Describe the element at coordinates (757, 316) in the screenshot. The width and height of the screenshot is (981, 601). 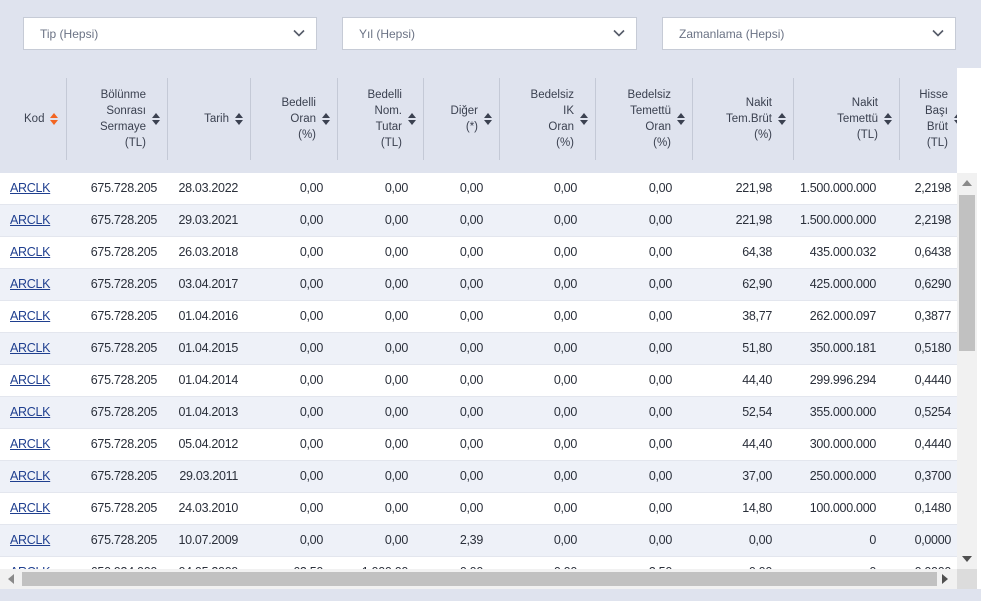
I see `cell-nakit-brut: 38,77` at that location.